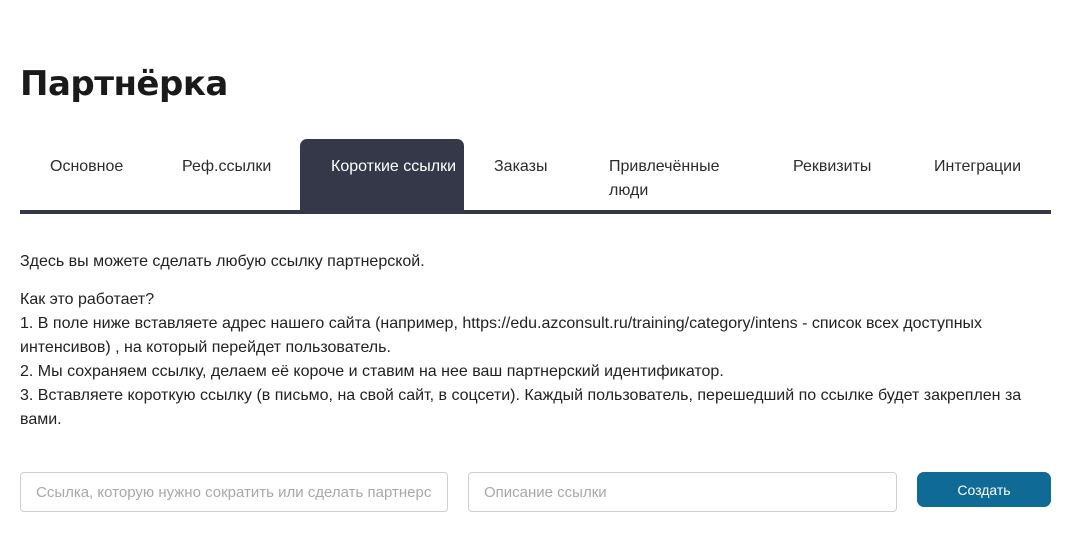  What do you see at coordinates (535, 212) in the screenshot?
I see `tab-underline` at bounding box center [535, 212].